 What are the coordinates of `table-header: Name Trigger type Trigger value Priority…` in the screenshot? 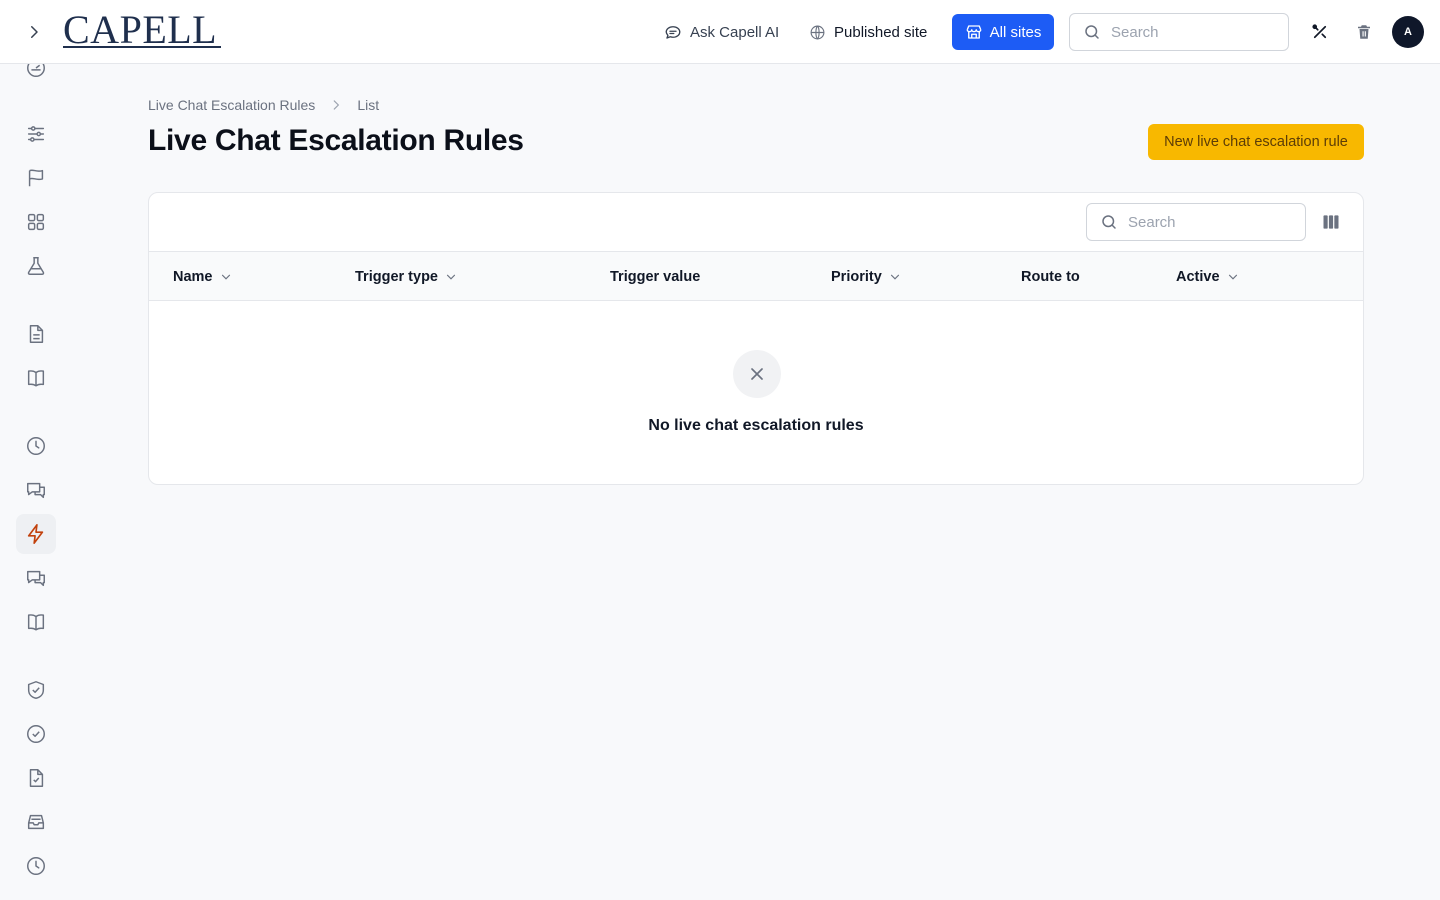 It's located at (756, 276).